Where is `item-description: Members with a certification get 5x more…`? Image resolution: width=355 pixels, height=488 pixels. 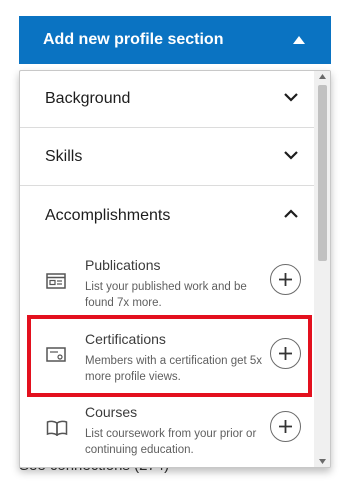 item-description: Members with a certification get 5x more… is located at coordinates (174, 369).